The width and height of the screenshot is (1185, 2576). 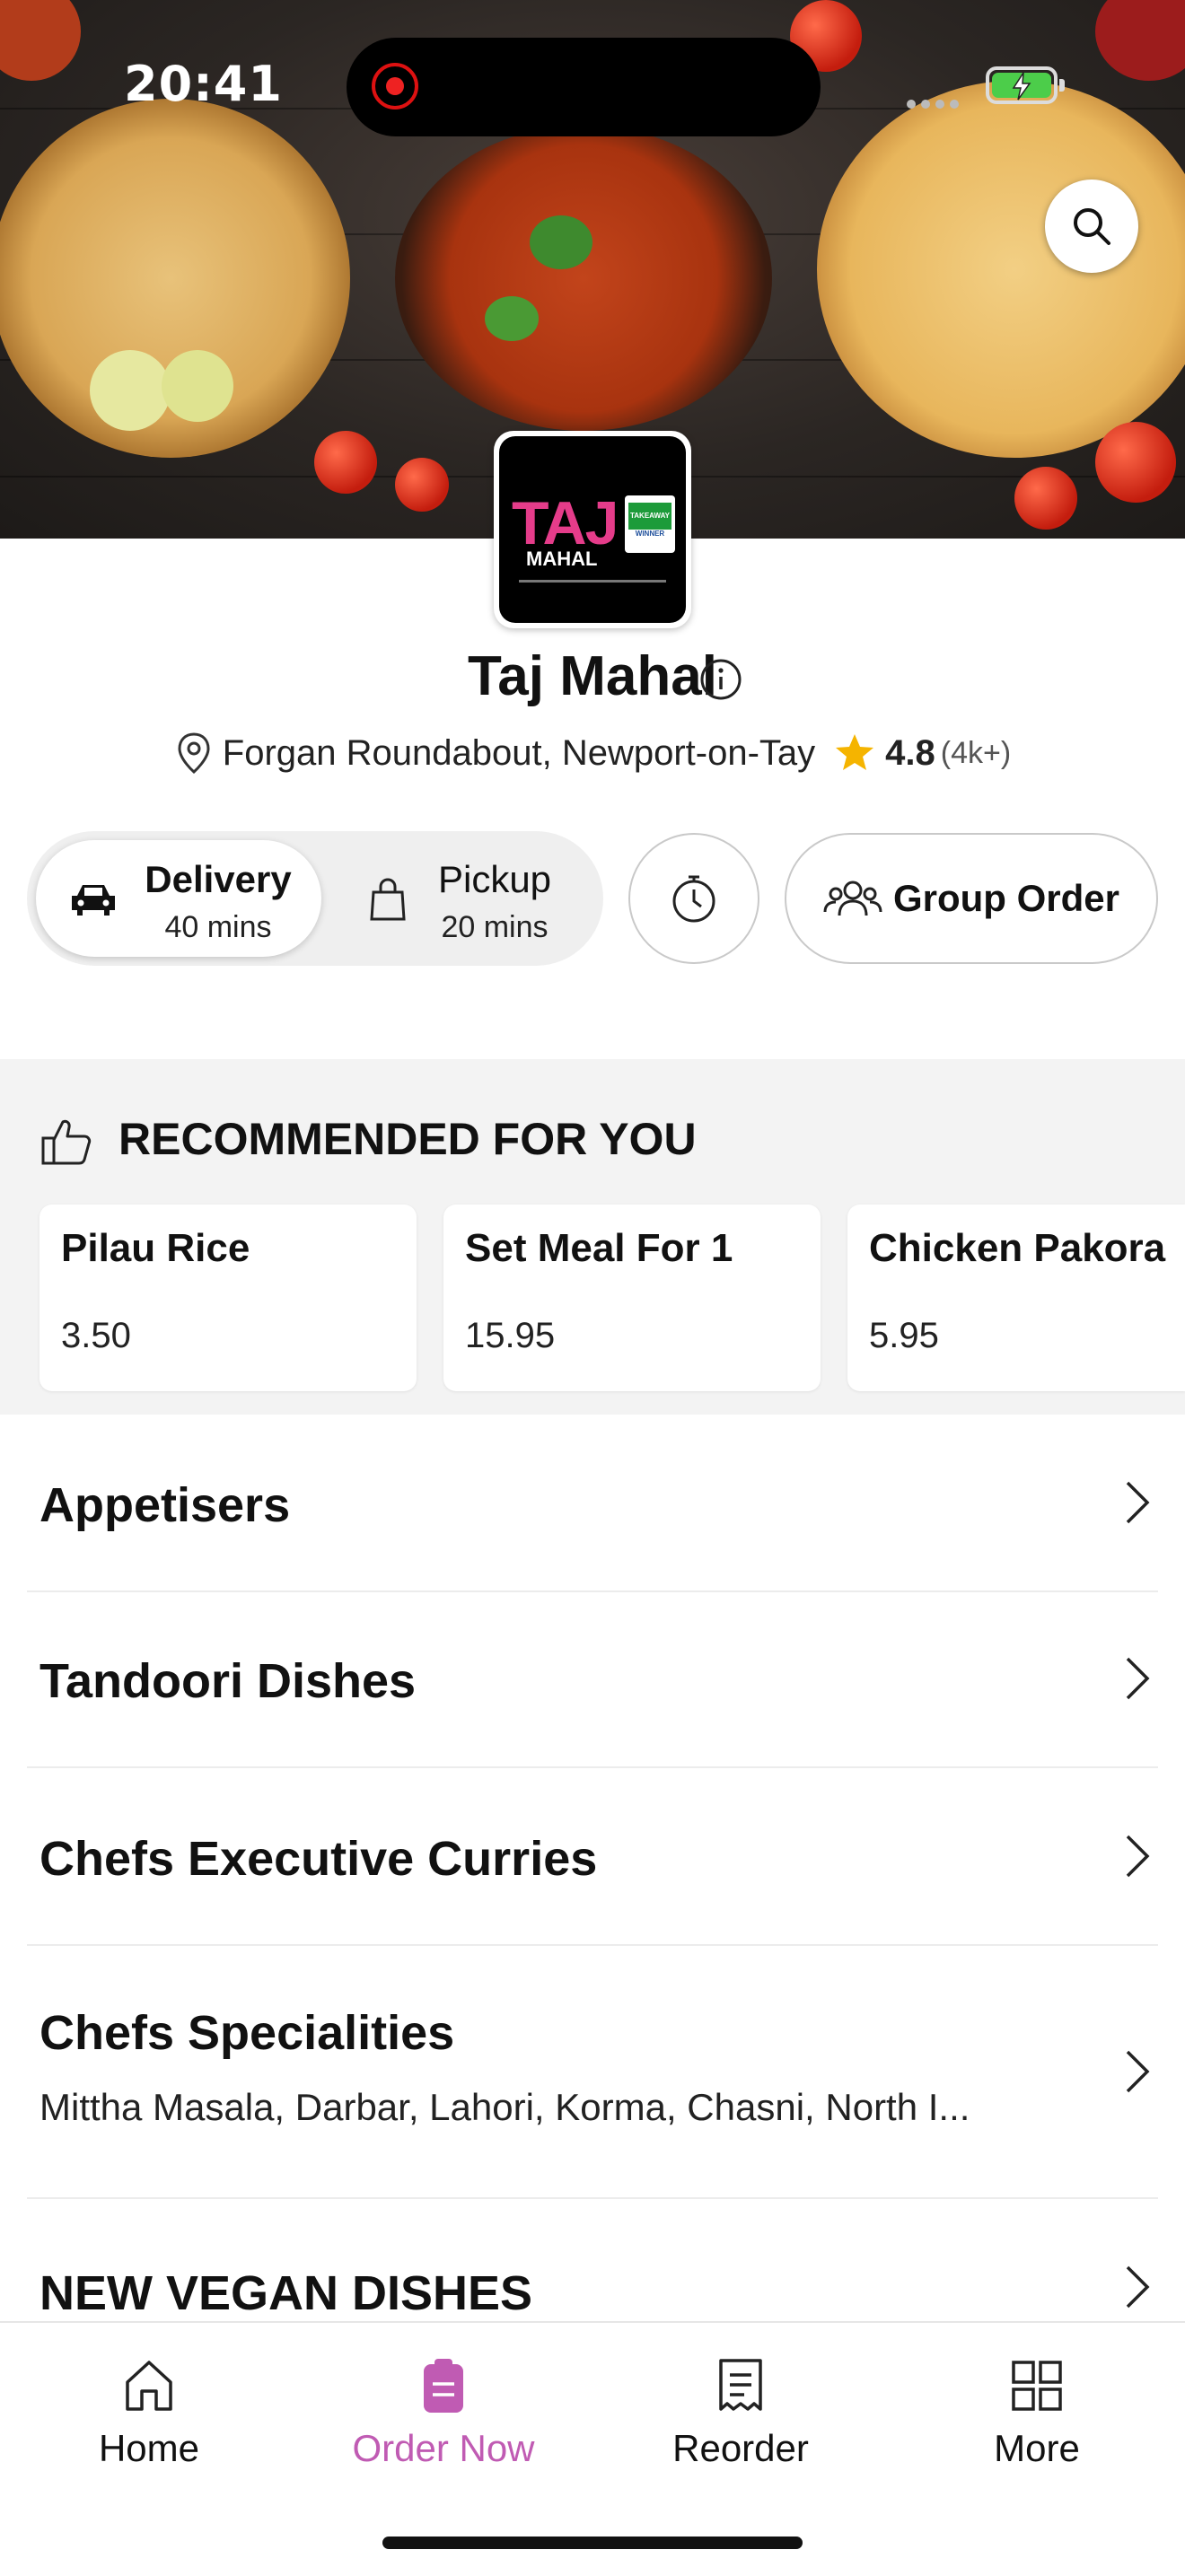 I want to click on star-icon, so click(x=855, y=752).